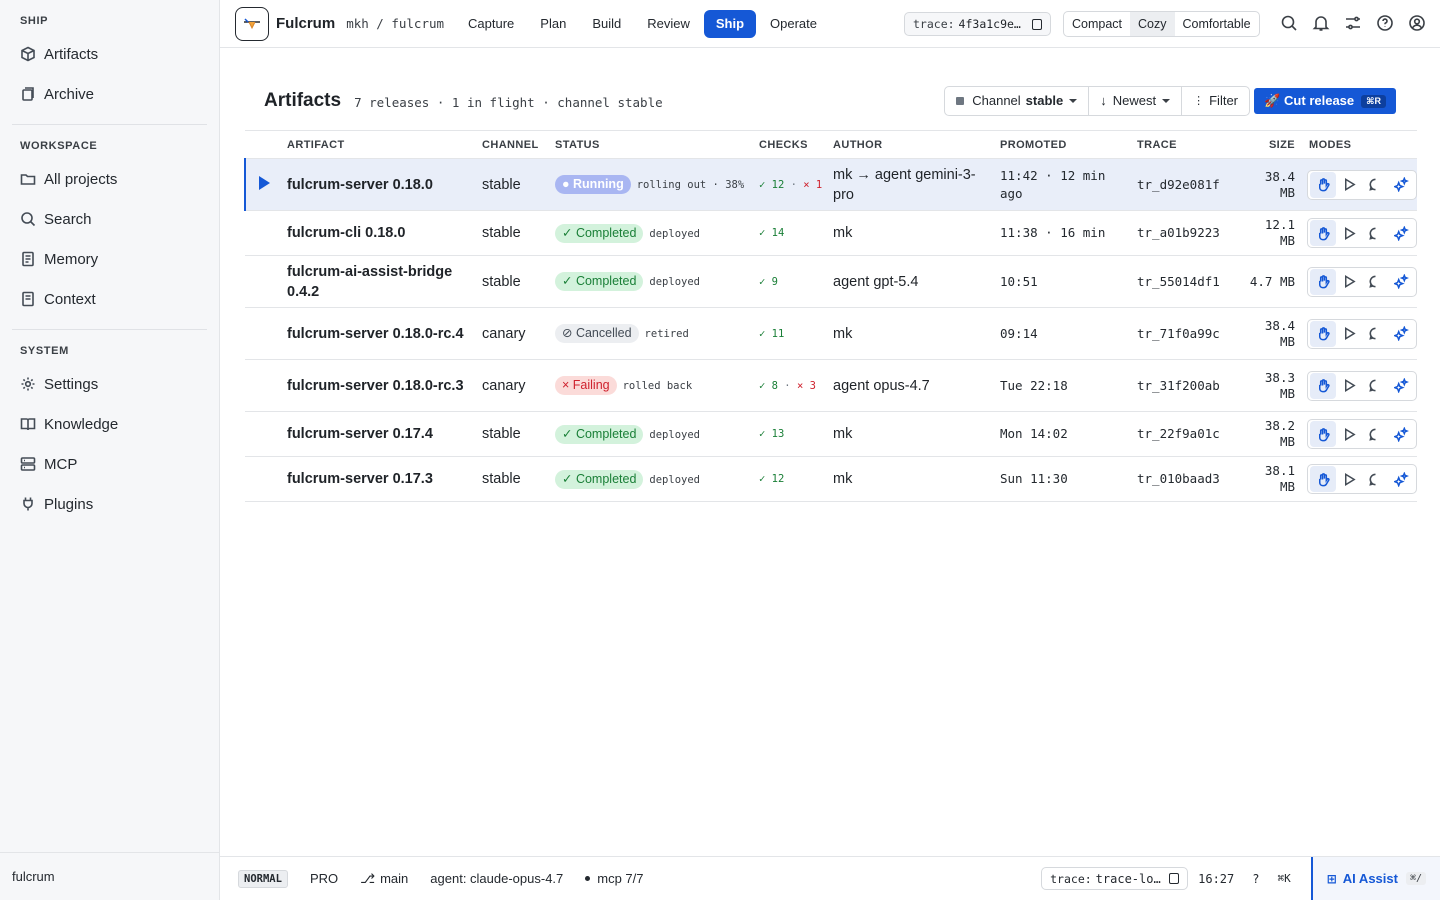  I want to click on trace-cell: tr_d92e081f, so click(1188, 184).